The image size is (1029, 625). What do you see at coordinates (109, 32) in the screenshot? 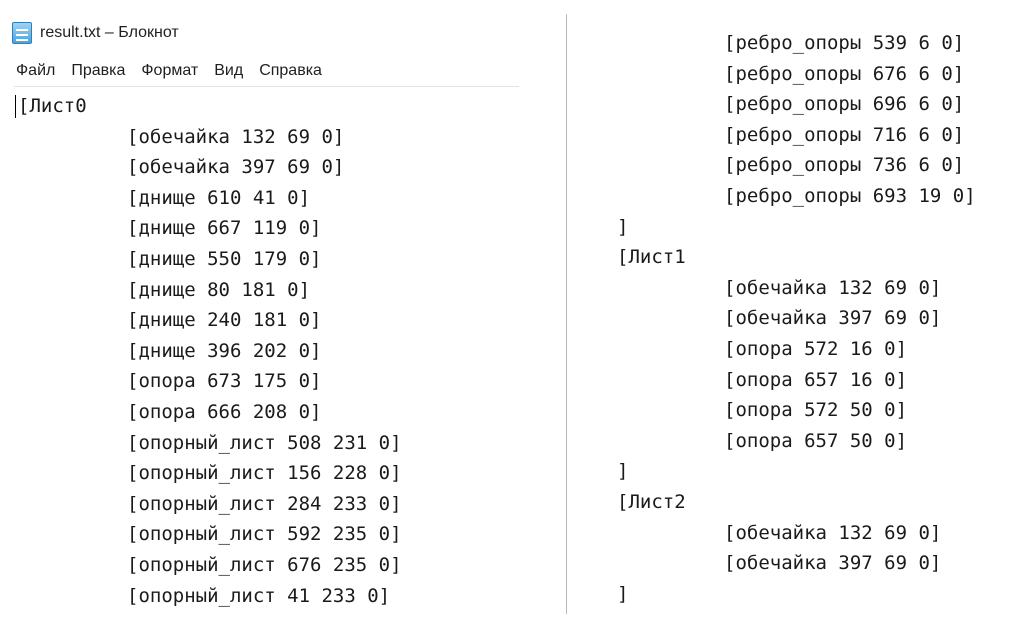
I see `window-title: result.txt – Блокнот` at bounding box center [109, 32].